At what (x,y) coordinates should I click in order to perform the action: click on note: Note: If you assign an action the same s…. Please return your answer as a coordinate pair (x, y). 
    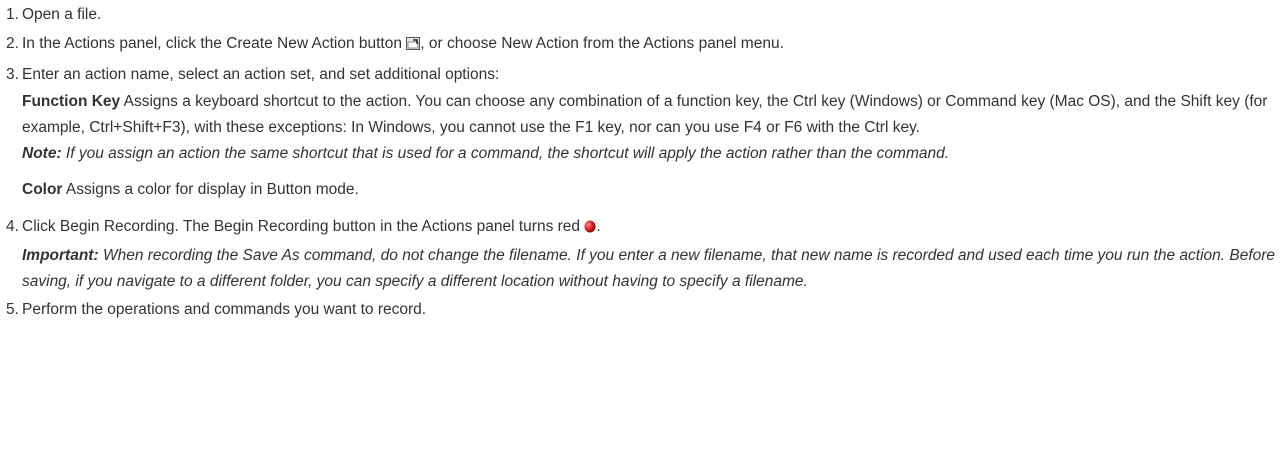
    Looking at the image, I should click on (651, 154).